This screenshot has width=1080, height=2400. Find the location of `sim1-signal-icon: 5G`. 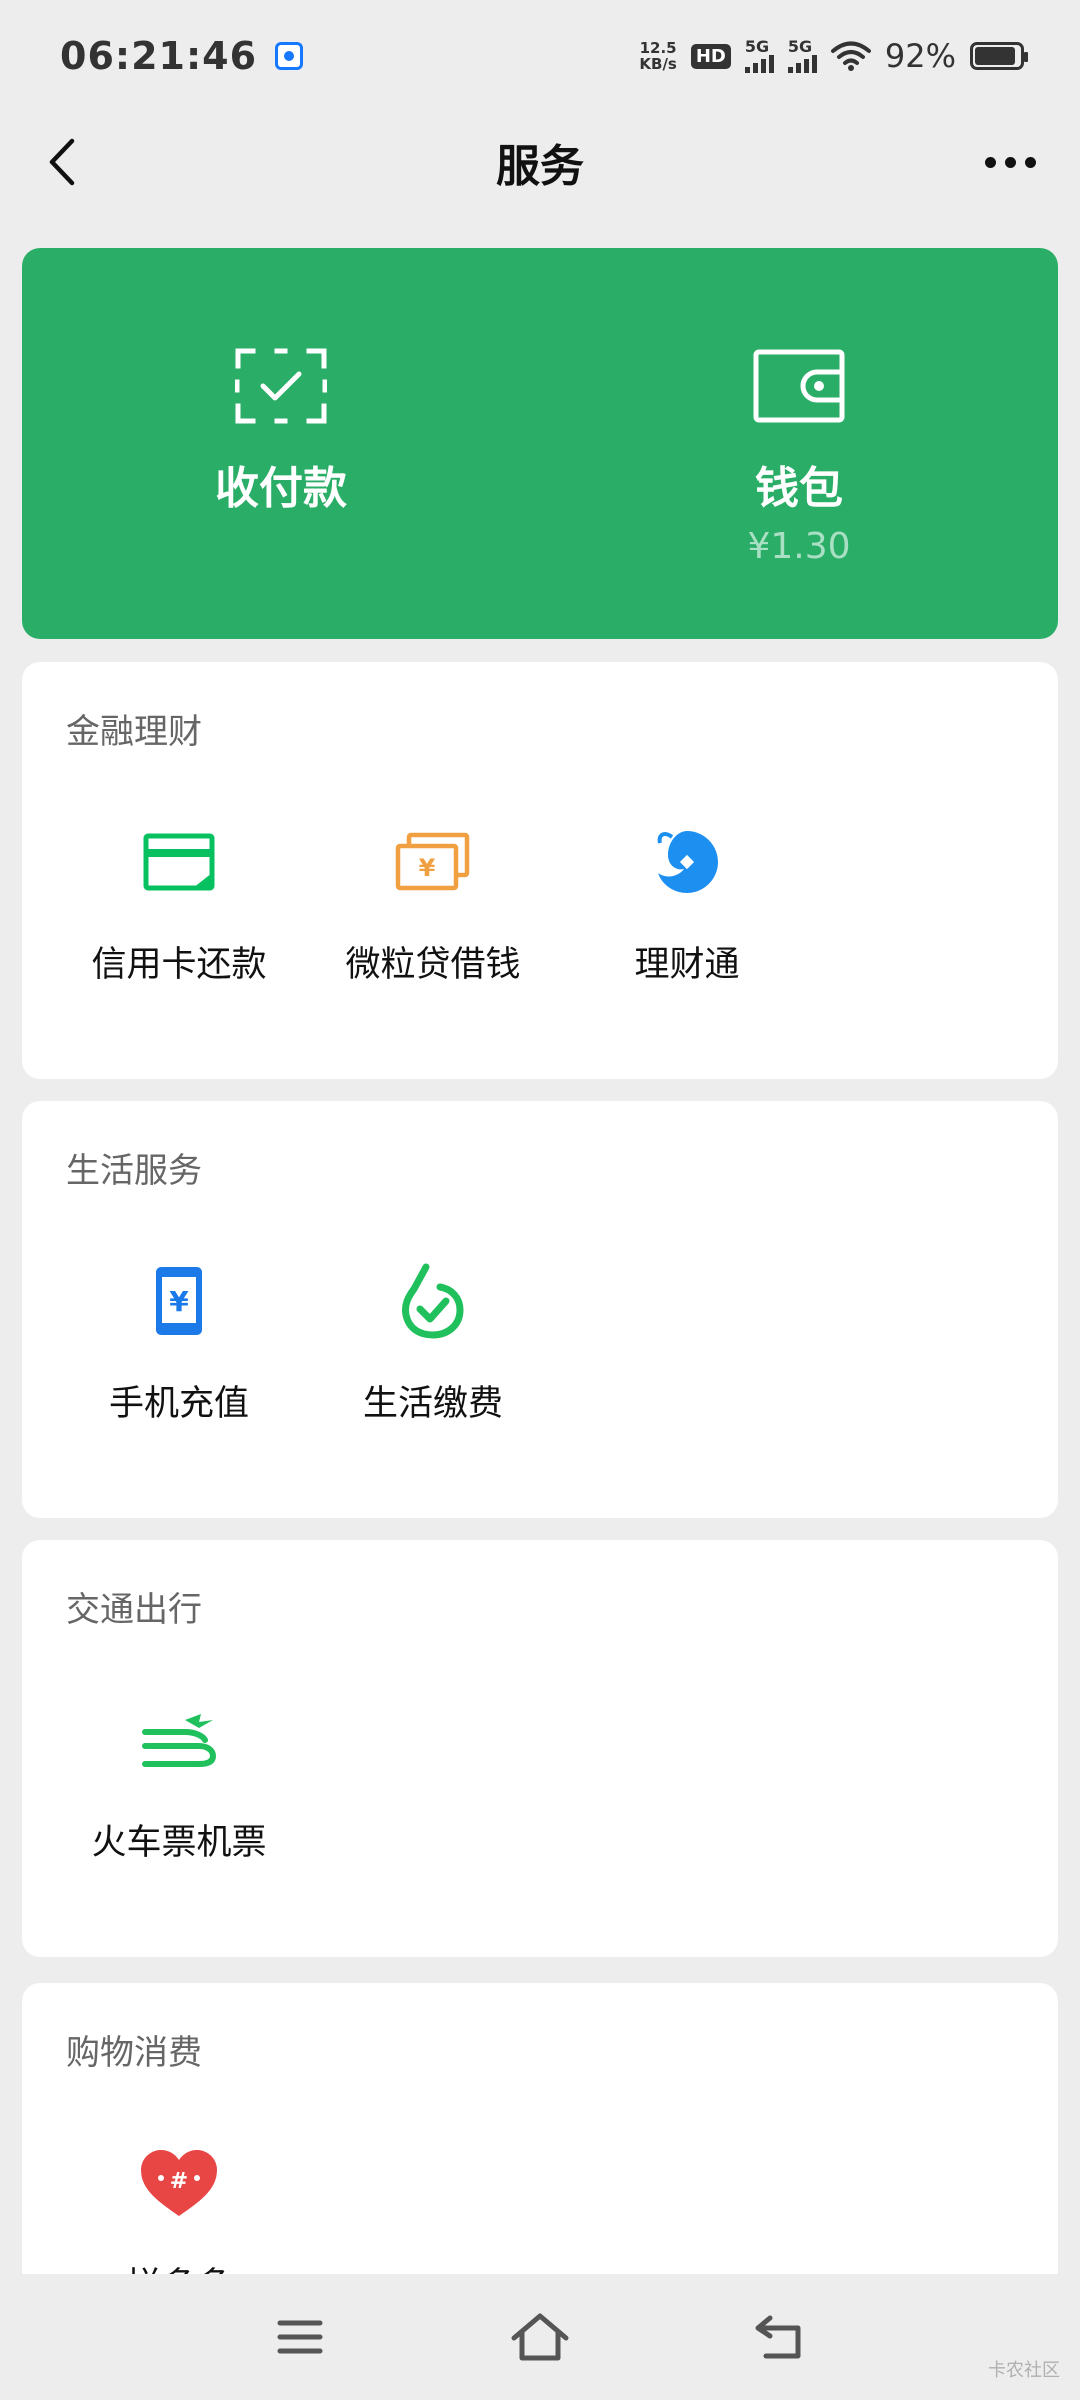

sim1-signal-icon: 5G is located at coordinates (759, 55).